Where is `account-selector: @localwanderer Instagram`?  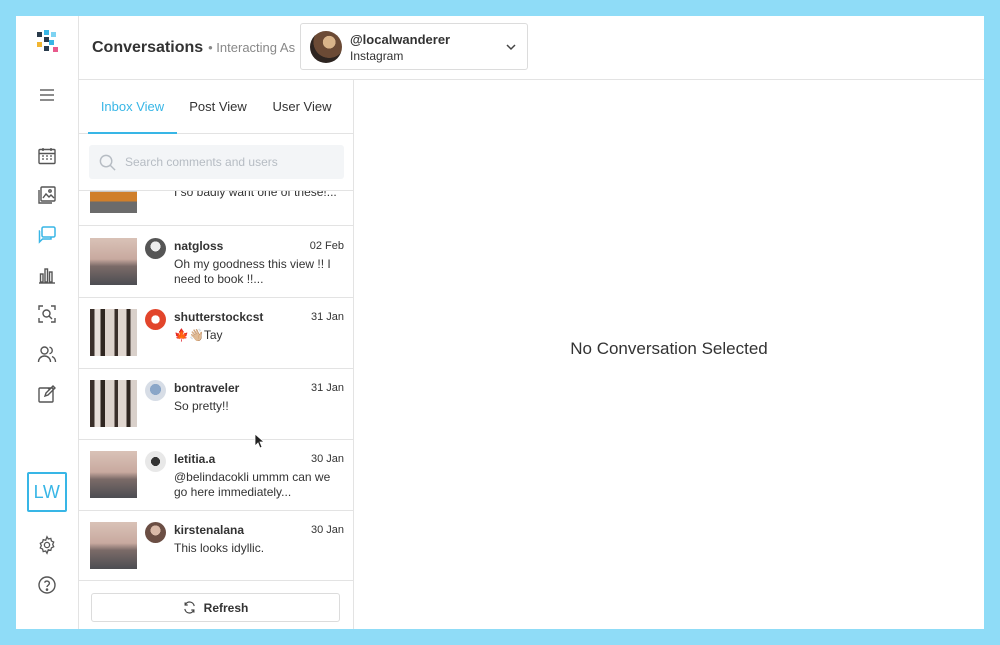 account-selector: @localwanderer Instagram is located at coordinates (414, 46).